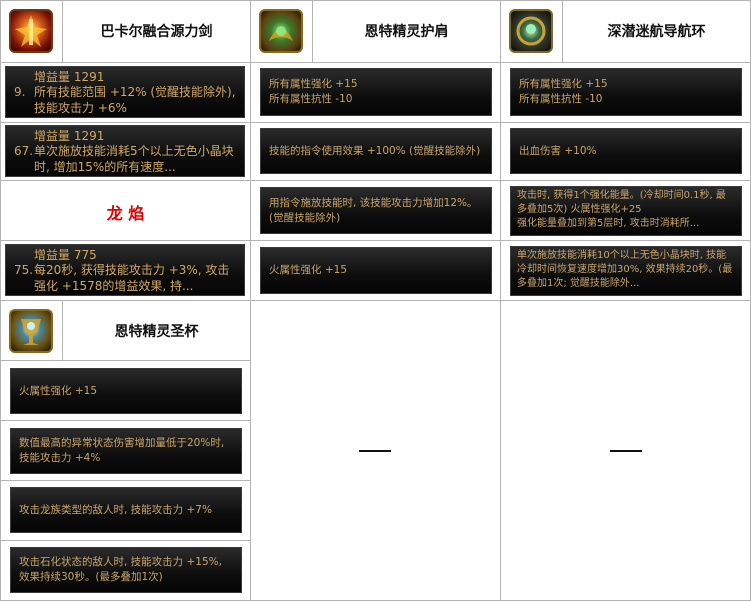 The image size is (751, 601). I want to click on option-text: 用指令施放技能时, 该技能攻击力增加12%。(觉醒技能除外), so click(373, 210).